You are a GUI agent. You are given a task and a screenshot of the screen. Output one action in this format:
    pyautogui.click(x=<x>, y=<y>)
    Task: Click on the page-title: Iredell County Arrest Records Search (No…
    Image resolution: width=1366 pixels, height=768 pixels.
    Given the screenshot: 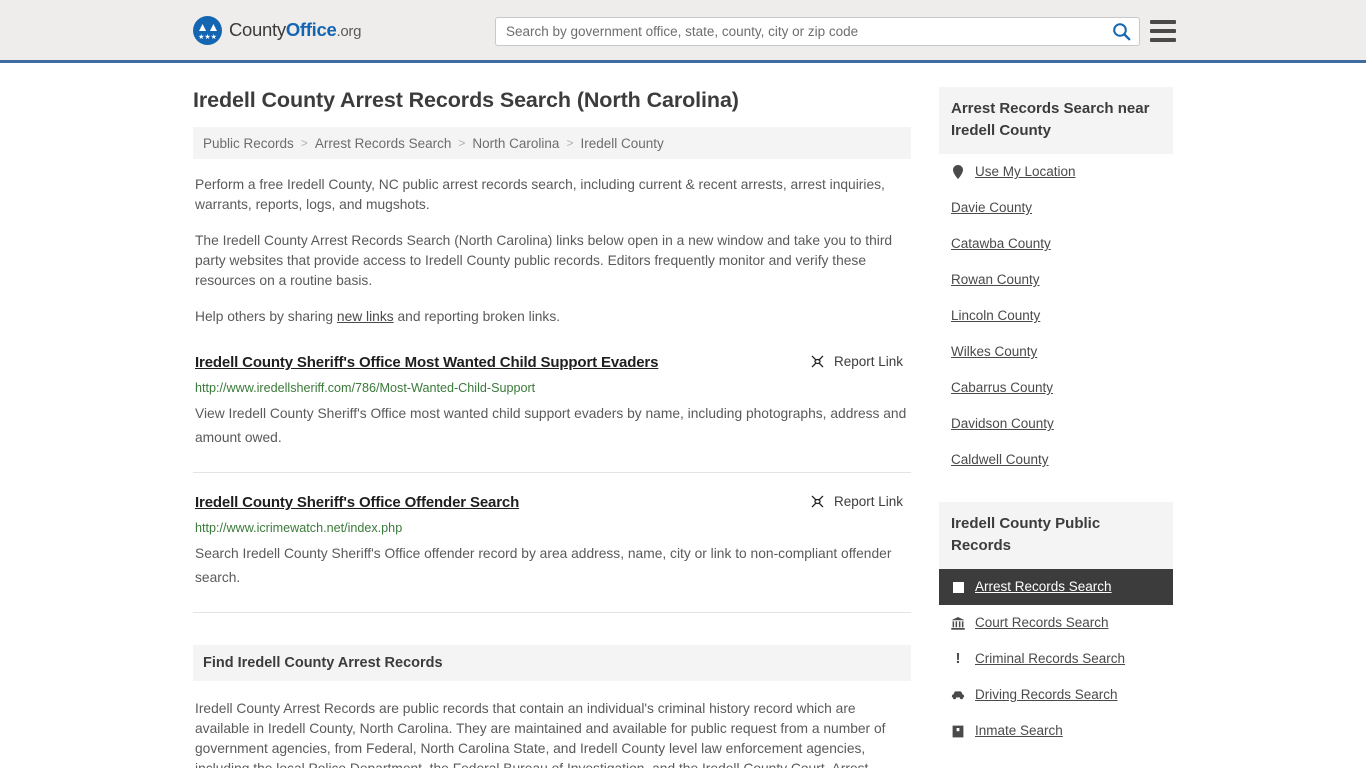 What is the action you would take?
    pyautogui.click(x=466, y=100)
    